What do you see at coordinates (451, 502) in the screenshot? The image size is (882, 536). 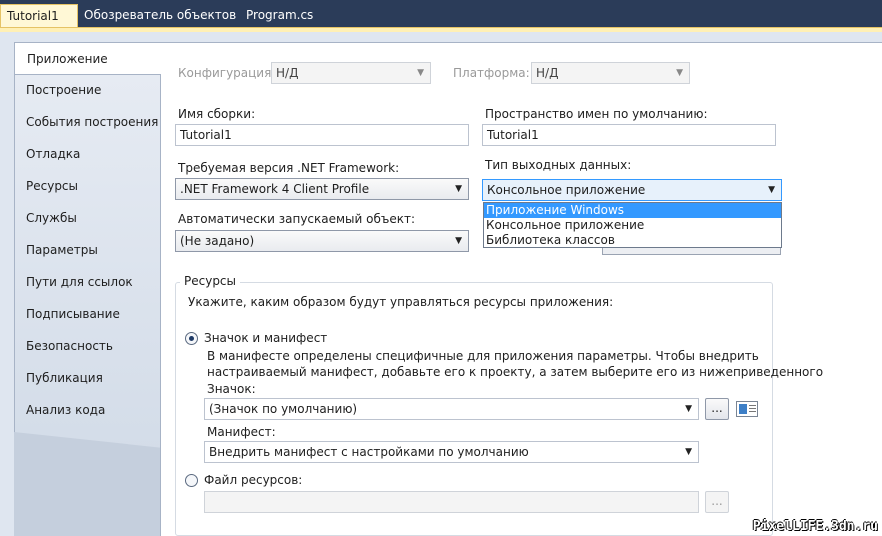 I see `resource-file-input` at bounding box center [451, 502].